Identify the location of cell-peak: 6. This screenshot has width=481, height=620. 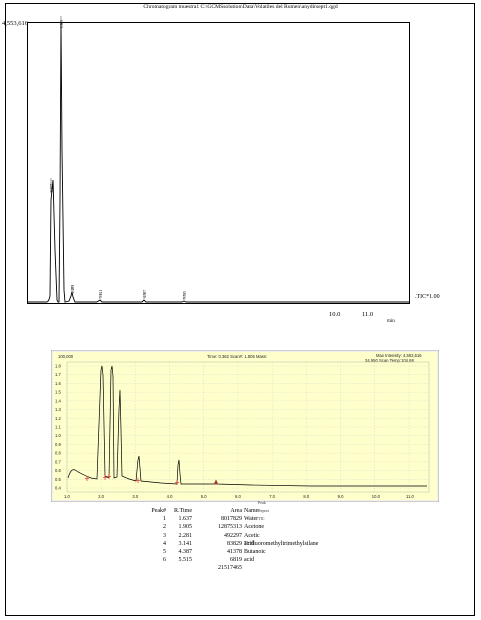
(164, 560).